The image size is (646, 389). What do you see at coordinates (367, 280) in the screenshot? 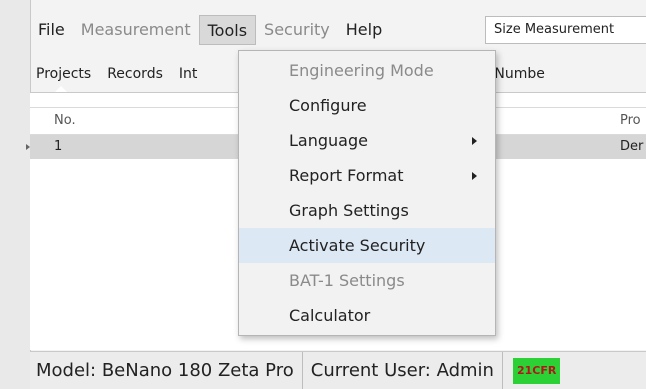
I see `menu-item-bat1-settings: BAT-1 Settings` at bounding box center [367, 280].